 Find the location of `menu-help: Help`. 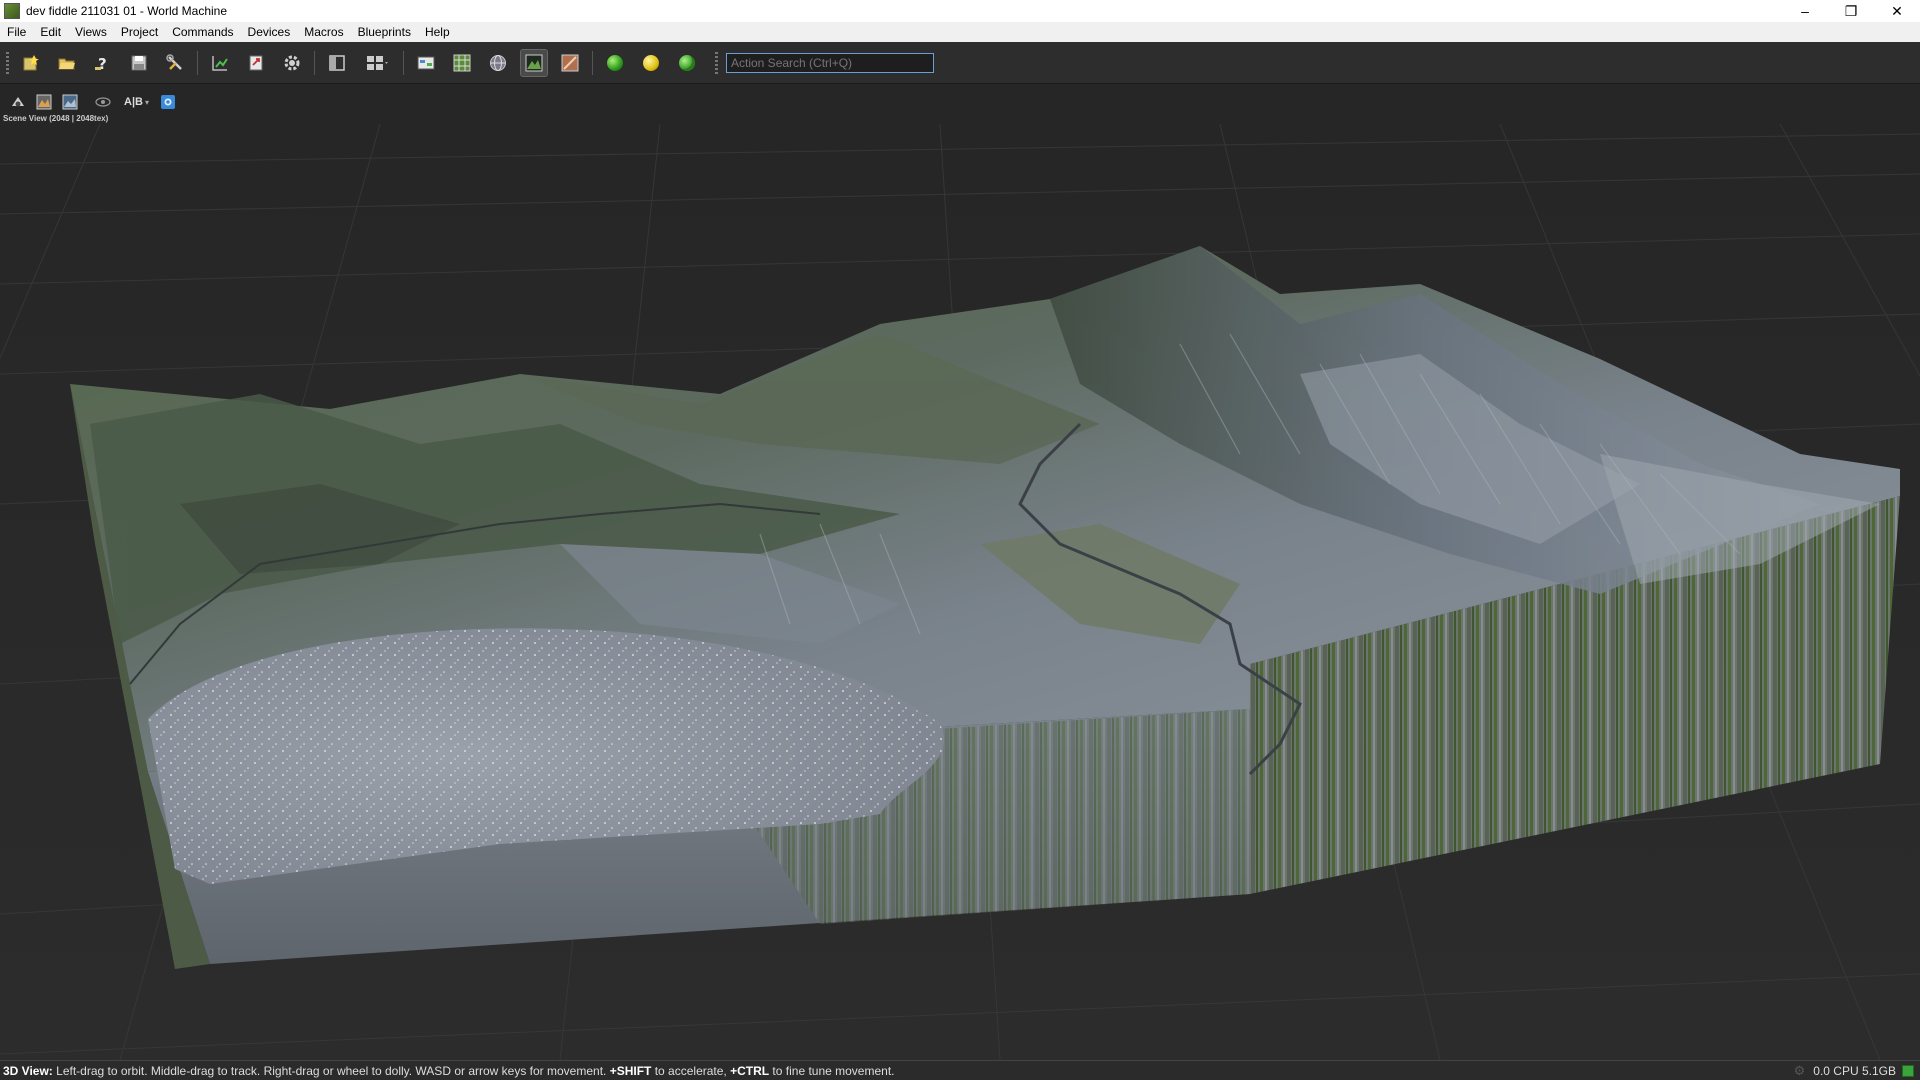

menu-help: Help is located at coordinates (437, 32).